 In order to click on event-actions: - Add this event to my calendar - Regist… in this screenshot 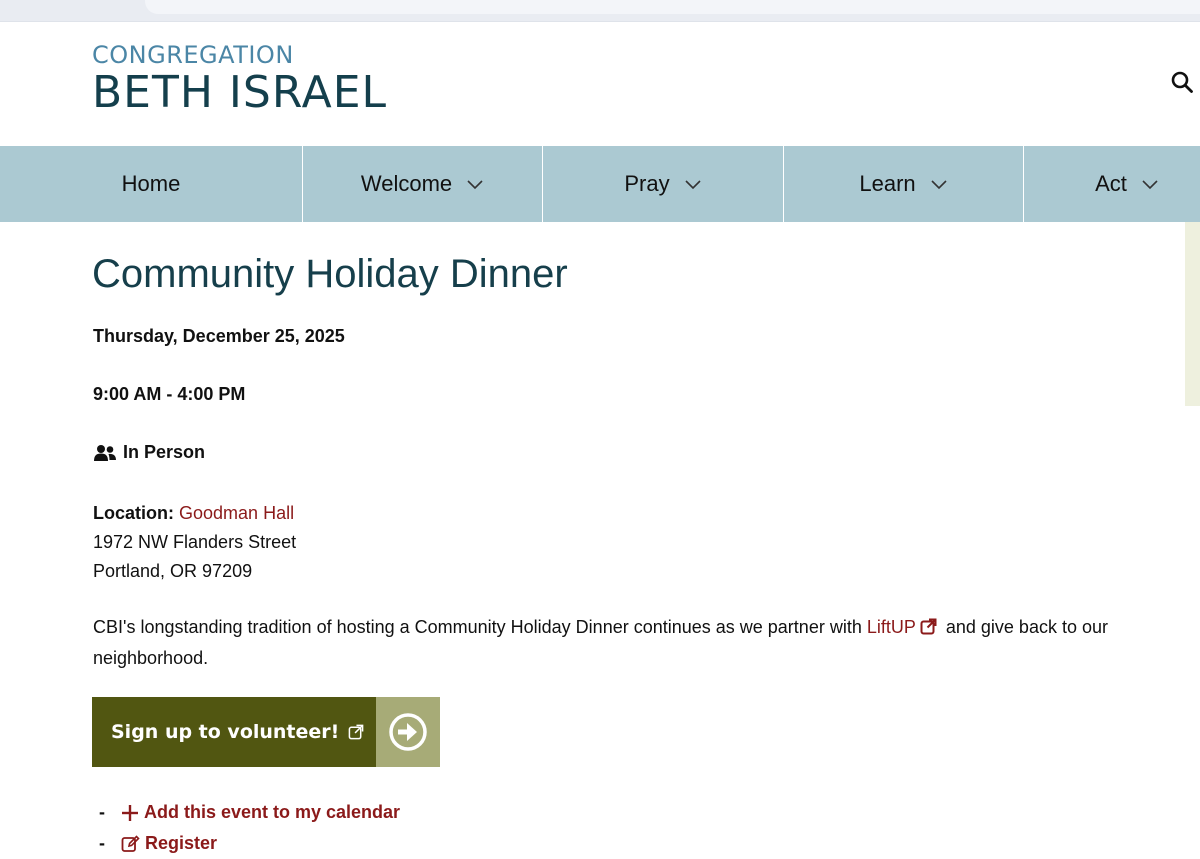, I will do `click(249, 828)`.